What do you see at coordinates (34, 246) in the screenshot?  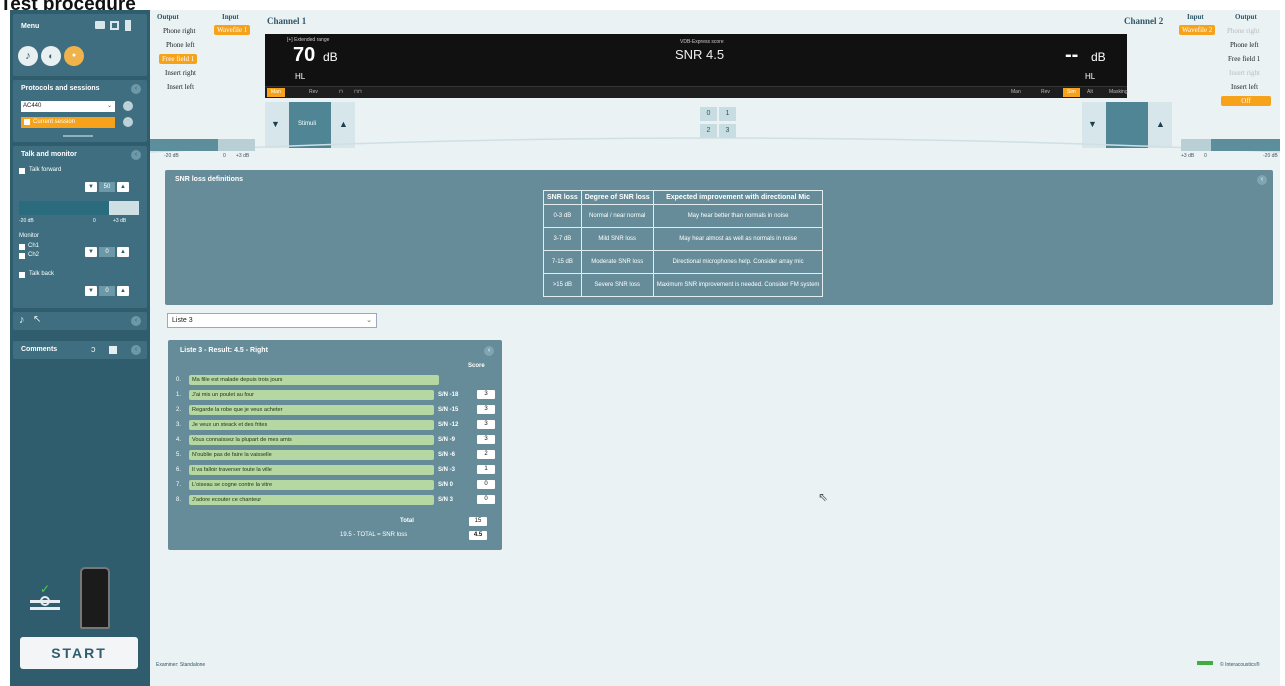 I see `ch1-label: Ch1` at bounding box center [34, 246].